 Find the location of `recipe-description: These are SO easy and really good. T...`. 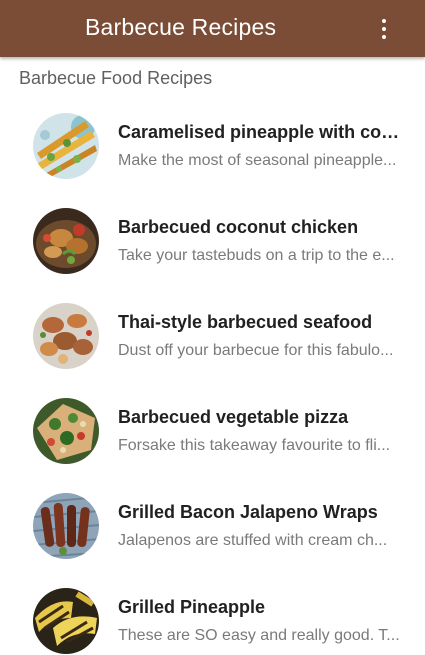

recipe-description: These are SO easy and really good. T... is located at coordinates (259, 635).